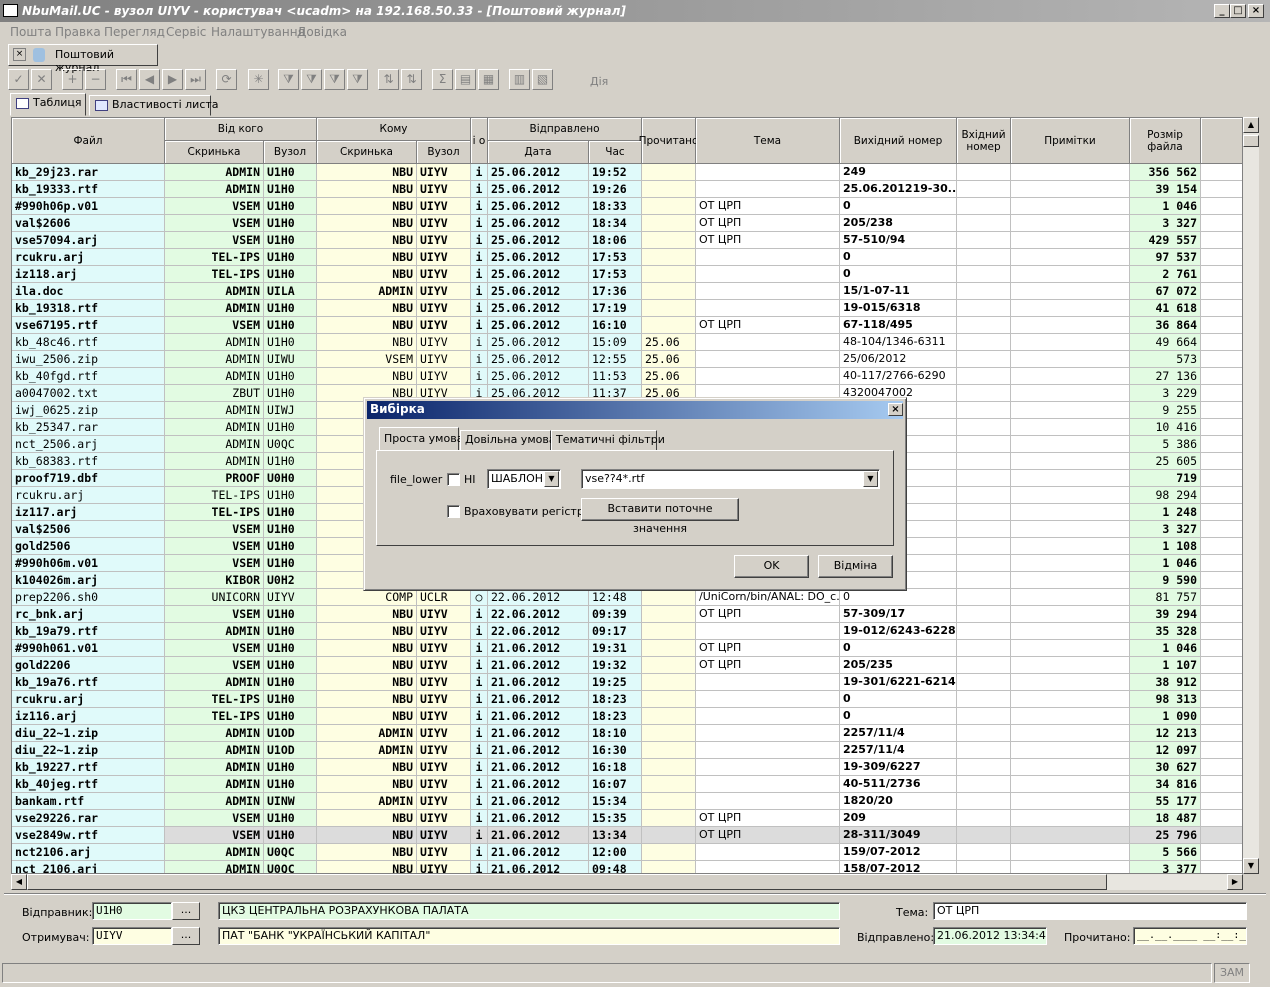 Image resolution: width=1270 pixels, height=987 pixels. Describe the element at coordinates (529, 911) in the screenshot. I see `sender-name-field: ЦКЗ ЦЕНТРАЛЬНА РОЗРАХУНКОВА ПАЛАТА` at that location.